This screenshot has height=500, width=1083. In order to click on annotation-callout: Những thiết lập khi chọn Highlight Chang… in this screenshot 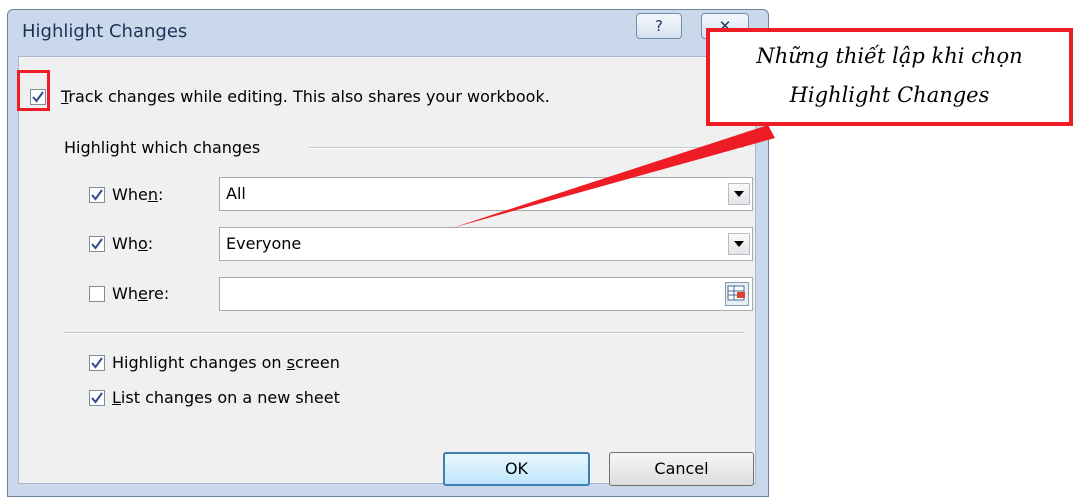, I will do `click(889, 77)`.